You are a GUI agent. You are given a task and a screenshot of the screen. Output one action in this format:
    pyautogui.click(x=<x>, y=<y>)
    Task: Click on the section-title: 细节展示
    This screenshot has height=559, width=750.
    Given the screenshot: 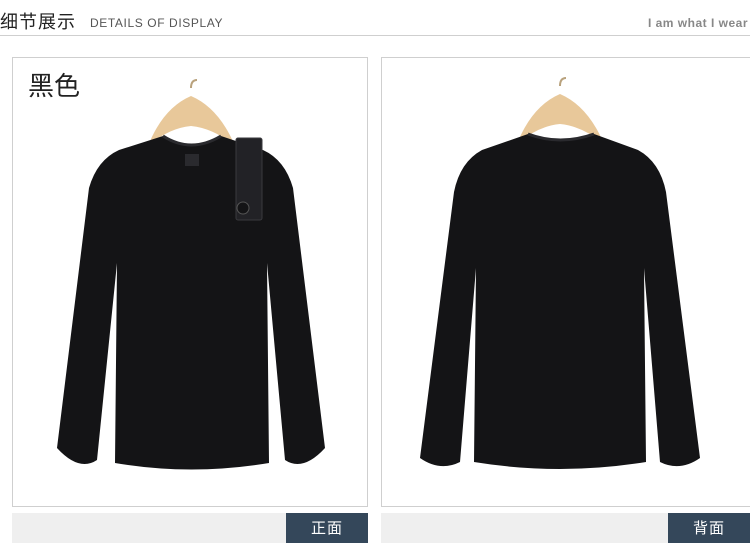 What is the action you would take?
    pyautogui.click(x=38, y=22)
    